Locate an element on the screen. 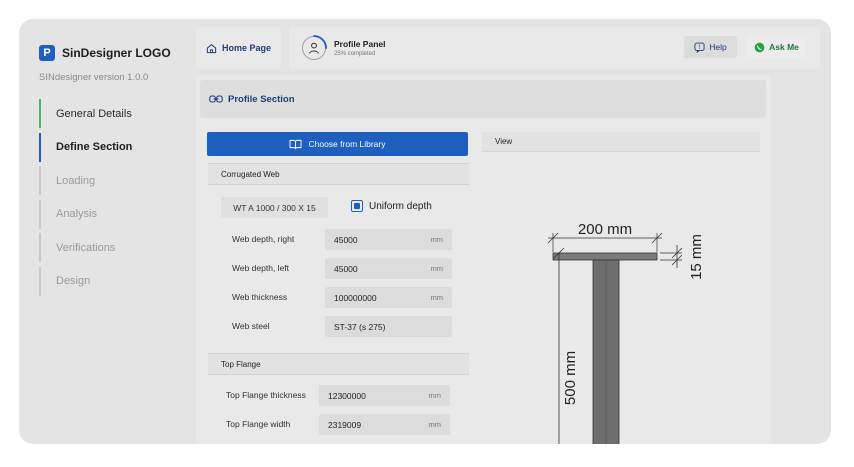  home-icon is located at coordinates (211, 48).